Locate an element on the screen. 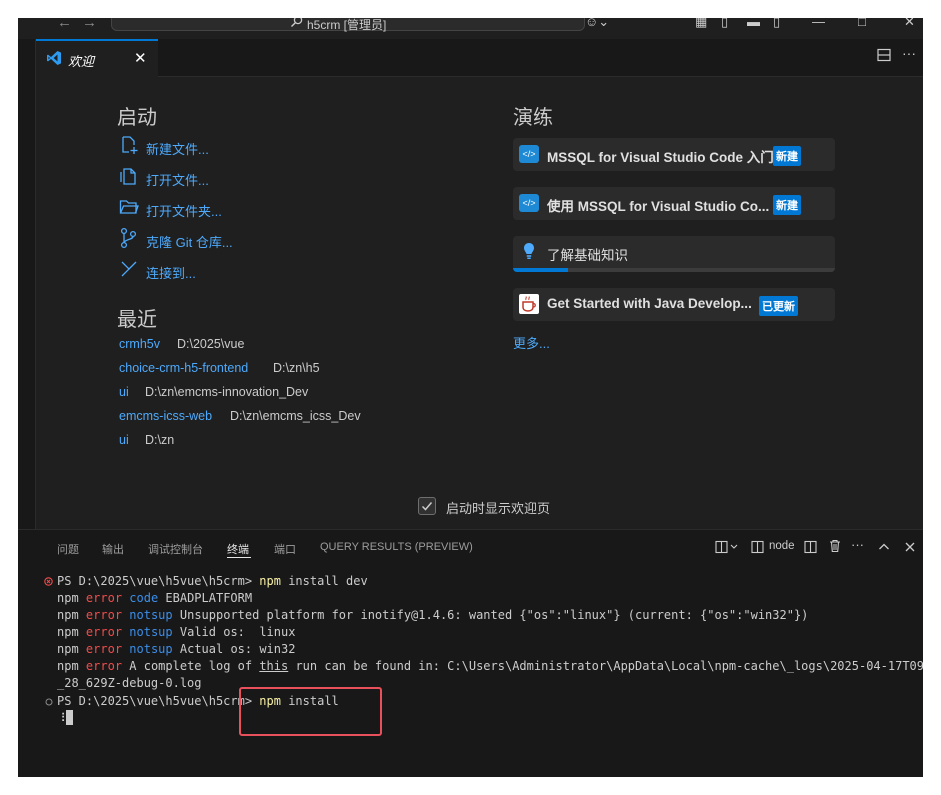  maximize-icon: □ is located at coordinates (862, 23).